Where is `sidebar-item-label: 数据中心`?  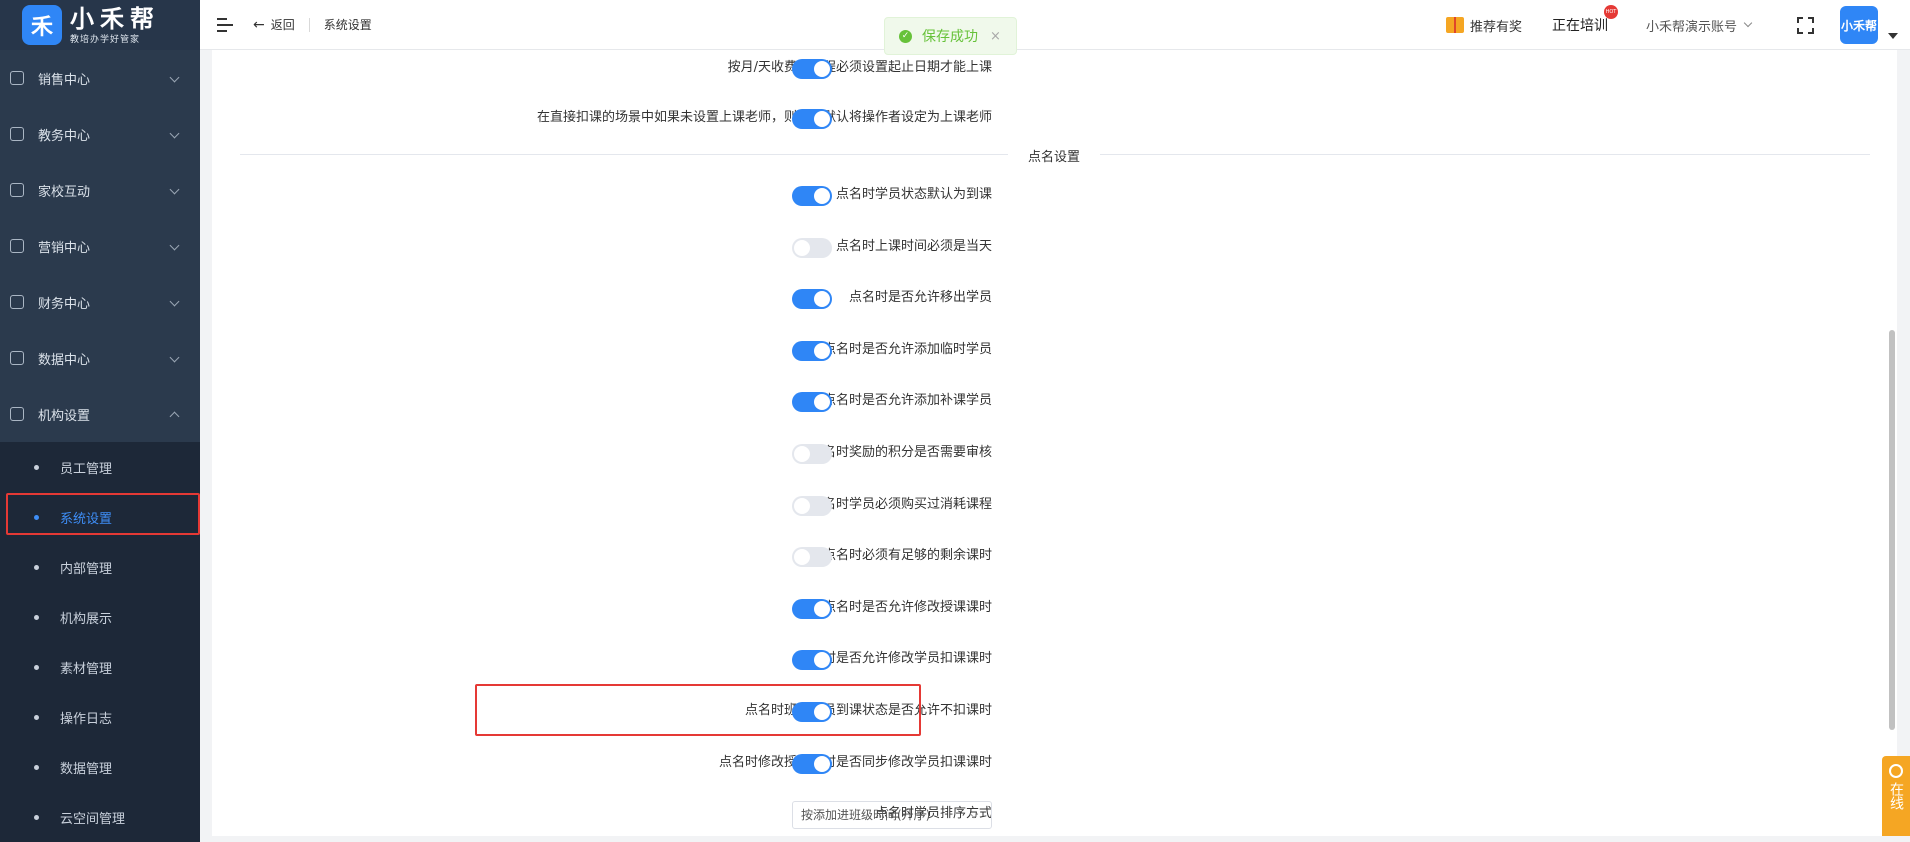
sidebar-item-label: 数据中心 is located at coordinates (64, 360).